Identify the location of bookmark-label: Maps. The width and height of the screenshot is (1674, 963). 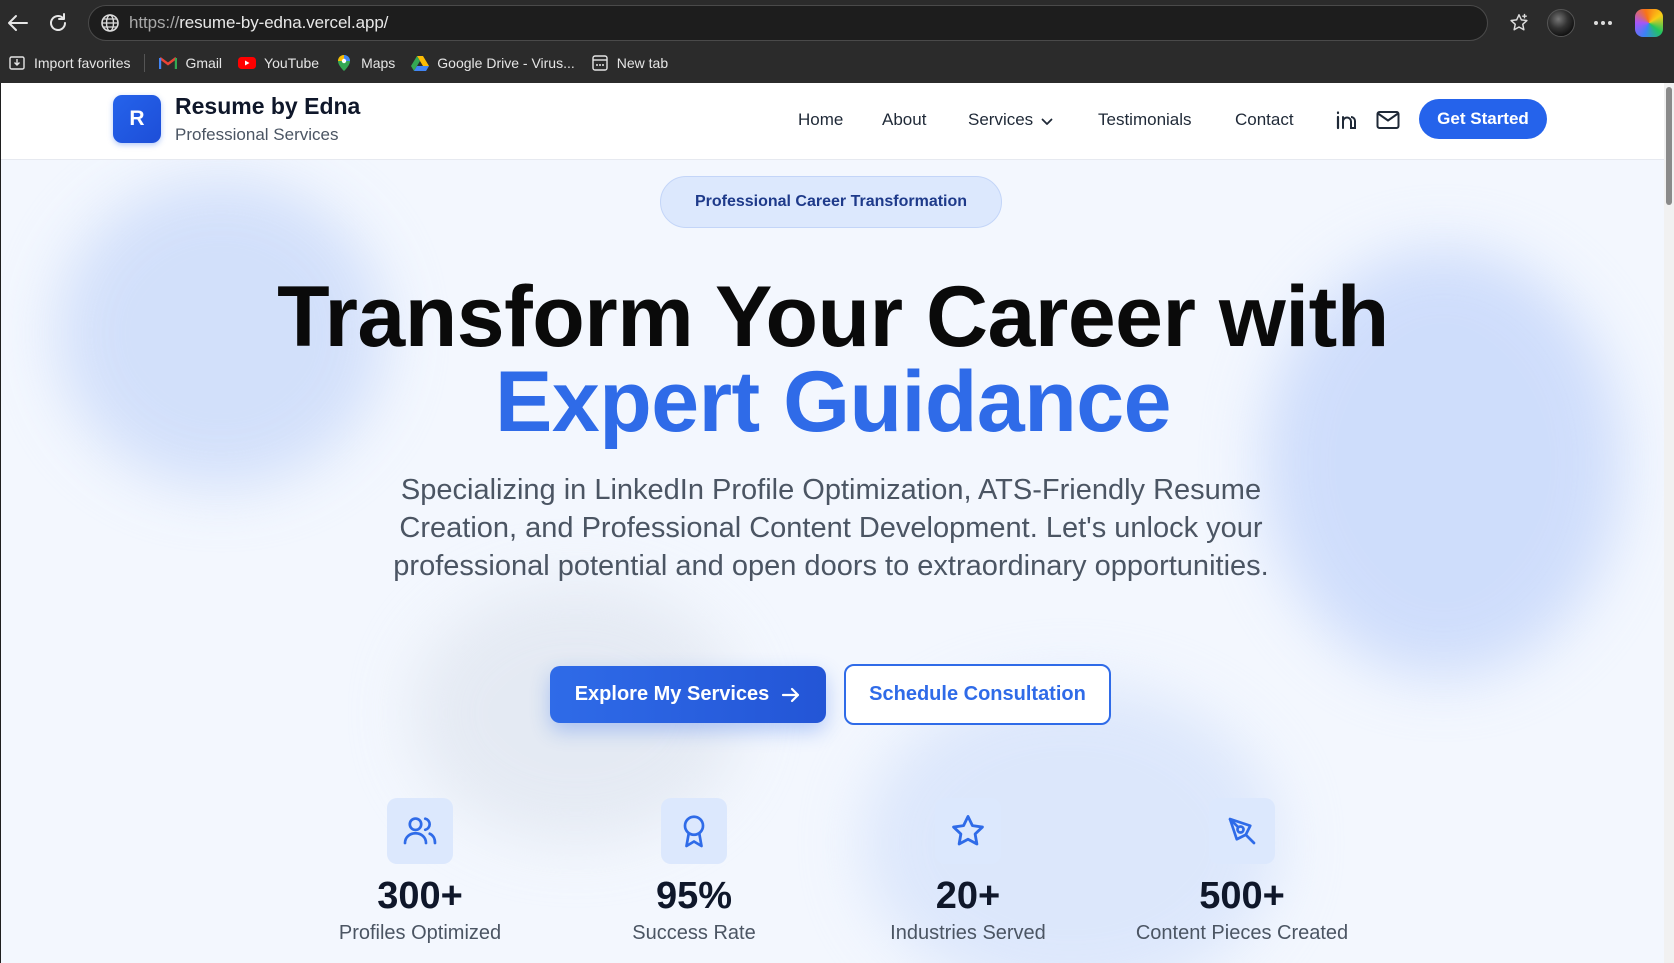
(378, 63).